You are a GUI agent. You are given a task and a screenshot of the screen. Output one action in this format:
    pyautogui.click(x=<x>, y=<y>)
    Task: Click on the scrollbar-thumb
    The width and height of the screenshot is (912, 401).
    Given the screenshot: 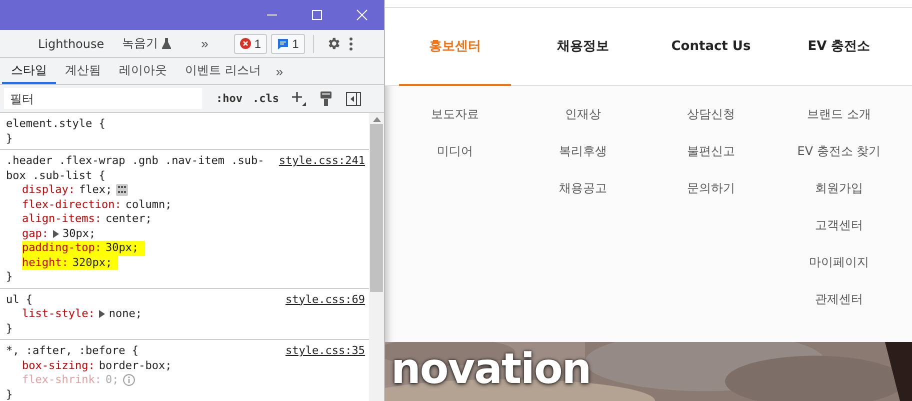 What is the action you would take?
    pyautogui.click(x=376, y=208)
    